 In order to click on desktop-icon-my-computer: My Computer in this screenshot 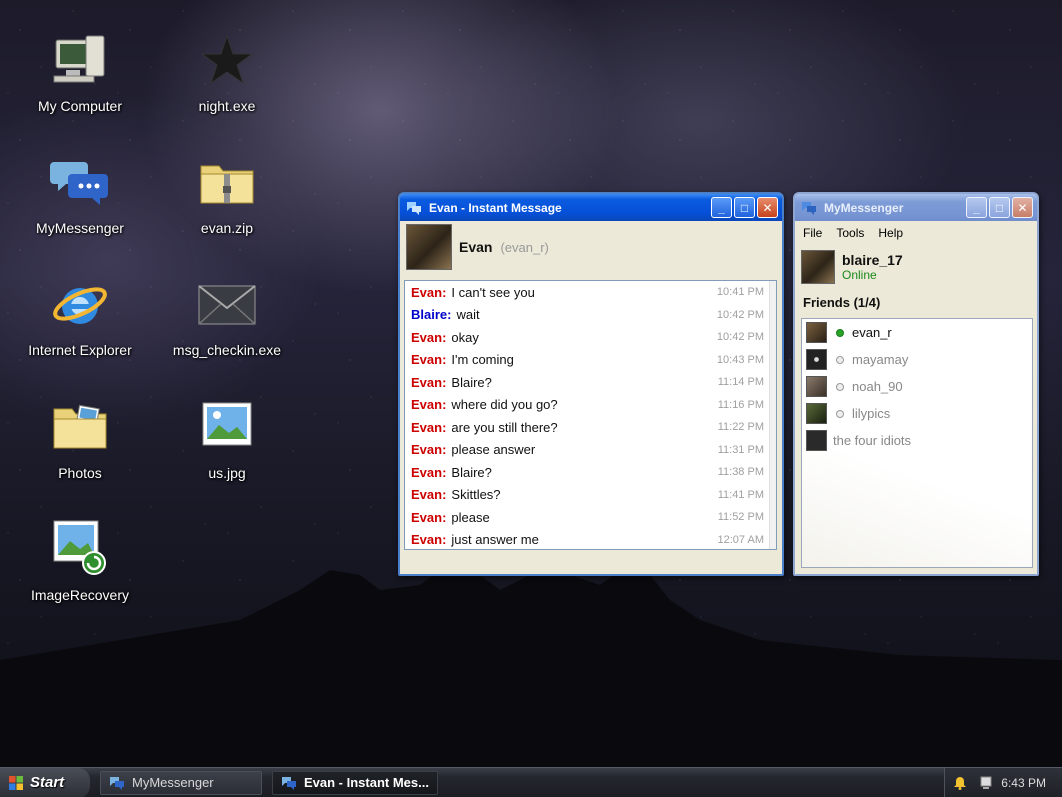, I will do `click(80, 72)`.